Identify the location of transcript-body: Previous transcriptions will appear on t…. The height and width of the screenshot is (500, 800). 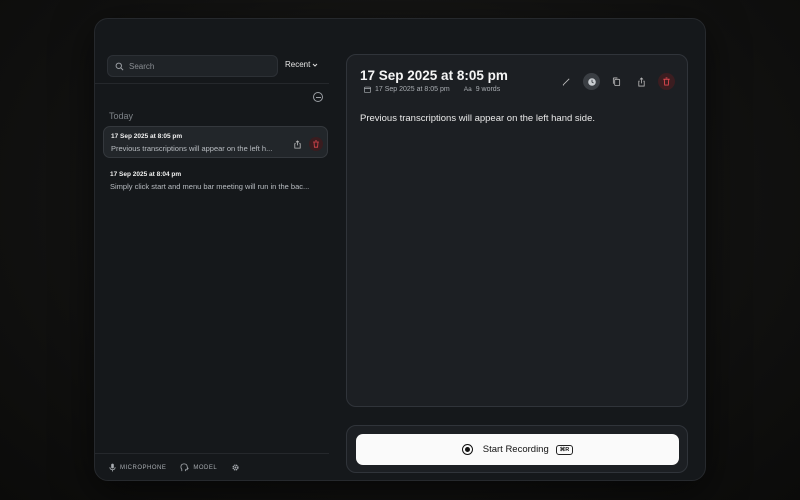
(477, 118).